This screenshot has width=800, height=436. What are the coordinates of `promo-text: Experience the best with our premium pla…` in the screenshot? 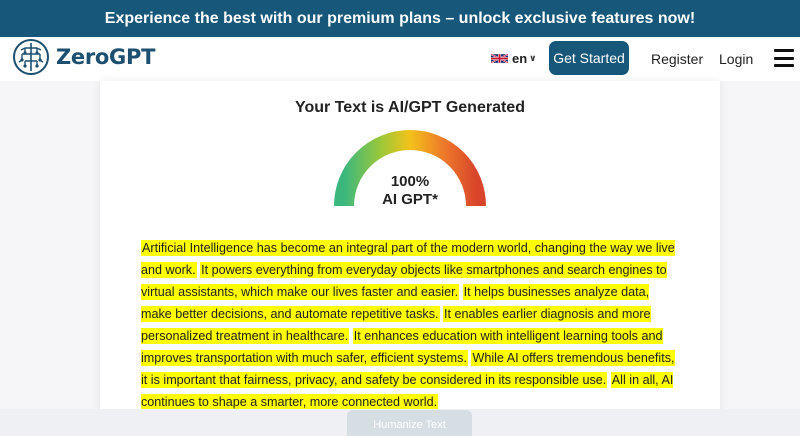 It's located at (400, 18).